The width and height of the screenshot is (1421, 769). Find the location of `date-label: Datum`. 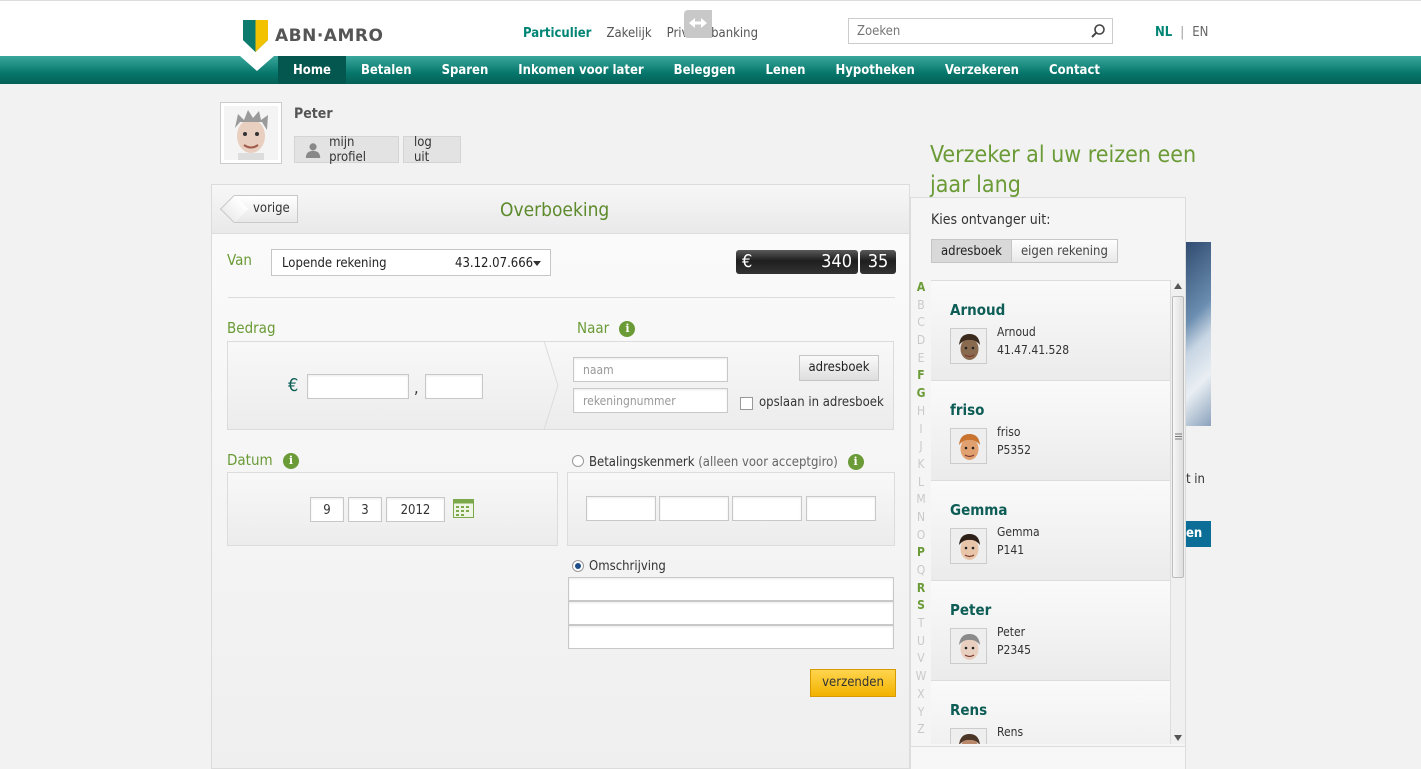

date-label: Datum is located at coordinates (250, 460).